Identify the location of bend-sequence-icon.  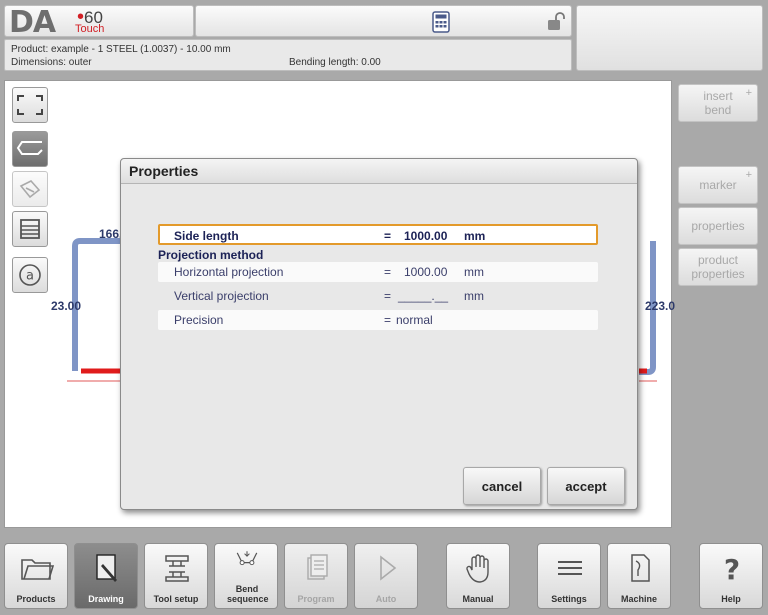
(247, 558).